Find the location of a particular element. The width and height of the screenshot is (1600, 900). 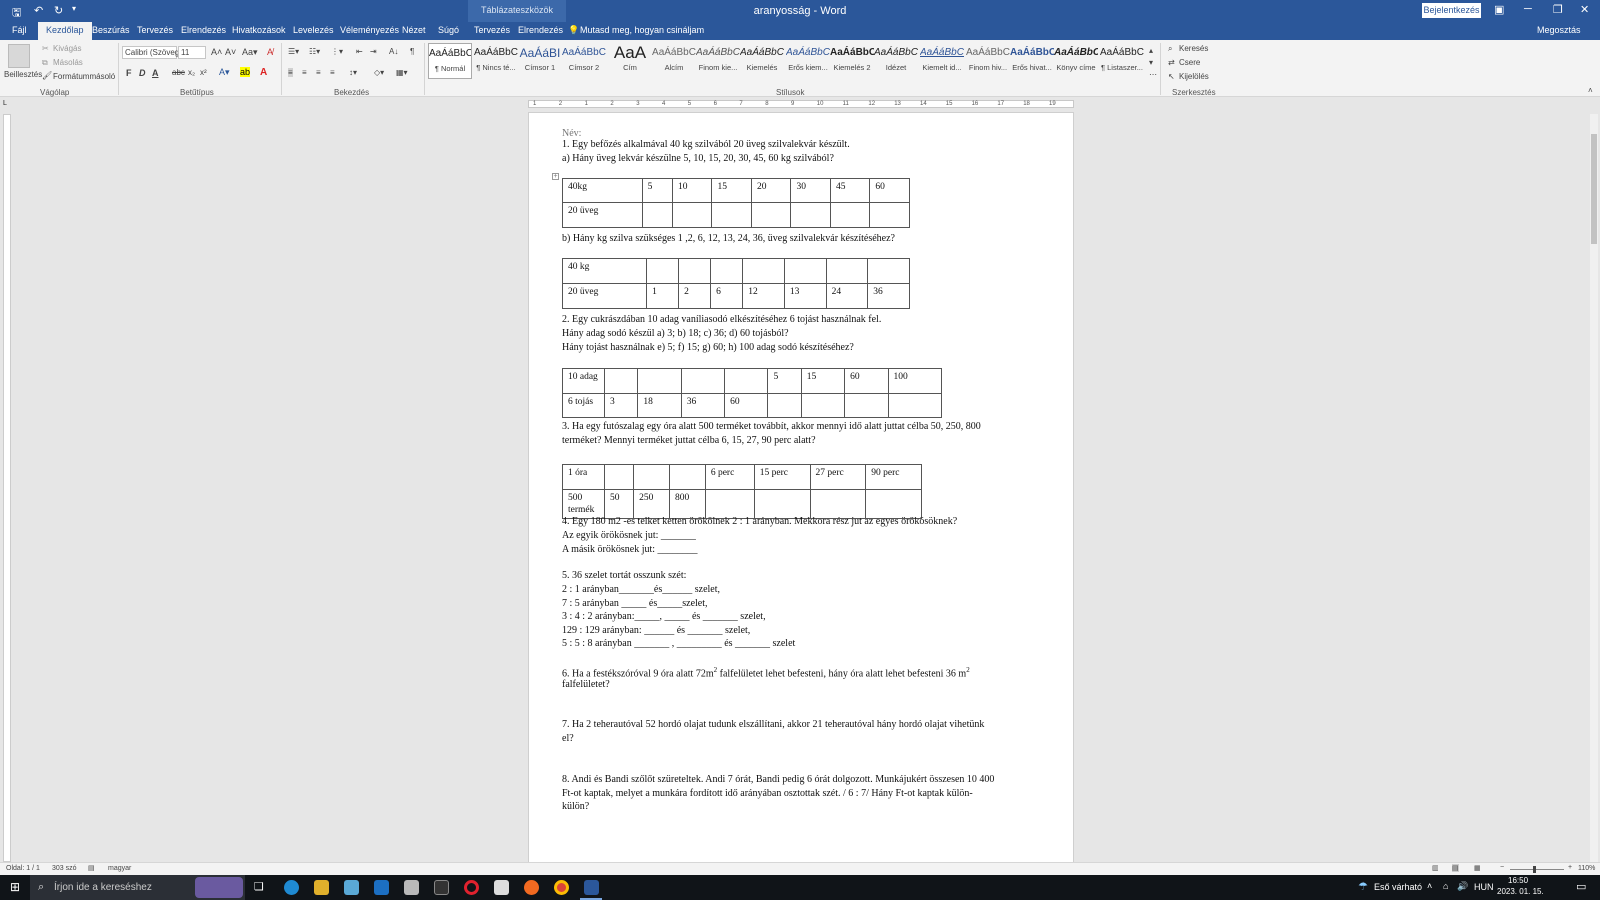

table-cell: 6 tojás is located at coordinates (583, 405).